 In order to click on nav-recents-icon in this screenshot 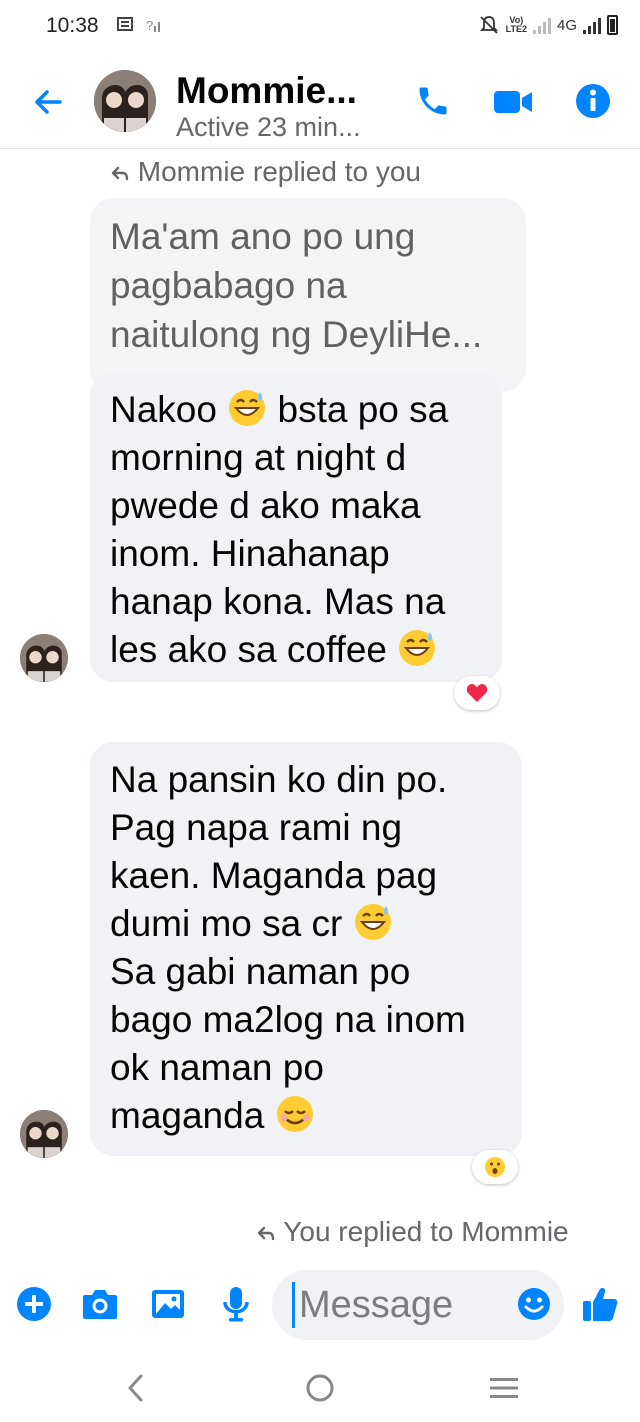, I will do `click(504, 1388)`.